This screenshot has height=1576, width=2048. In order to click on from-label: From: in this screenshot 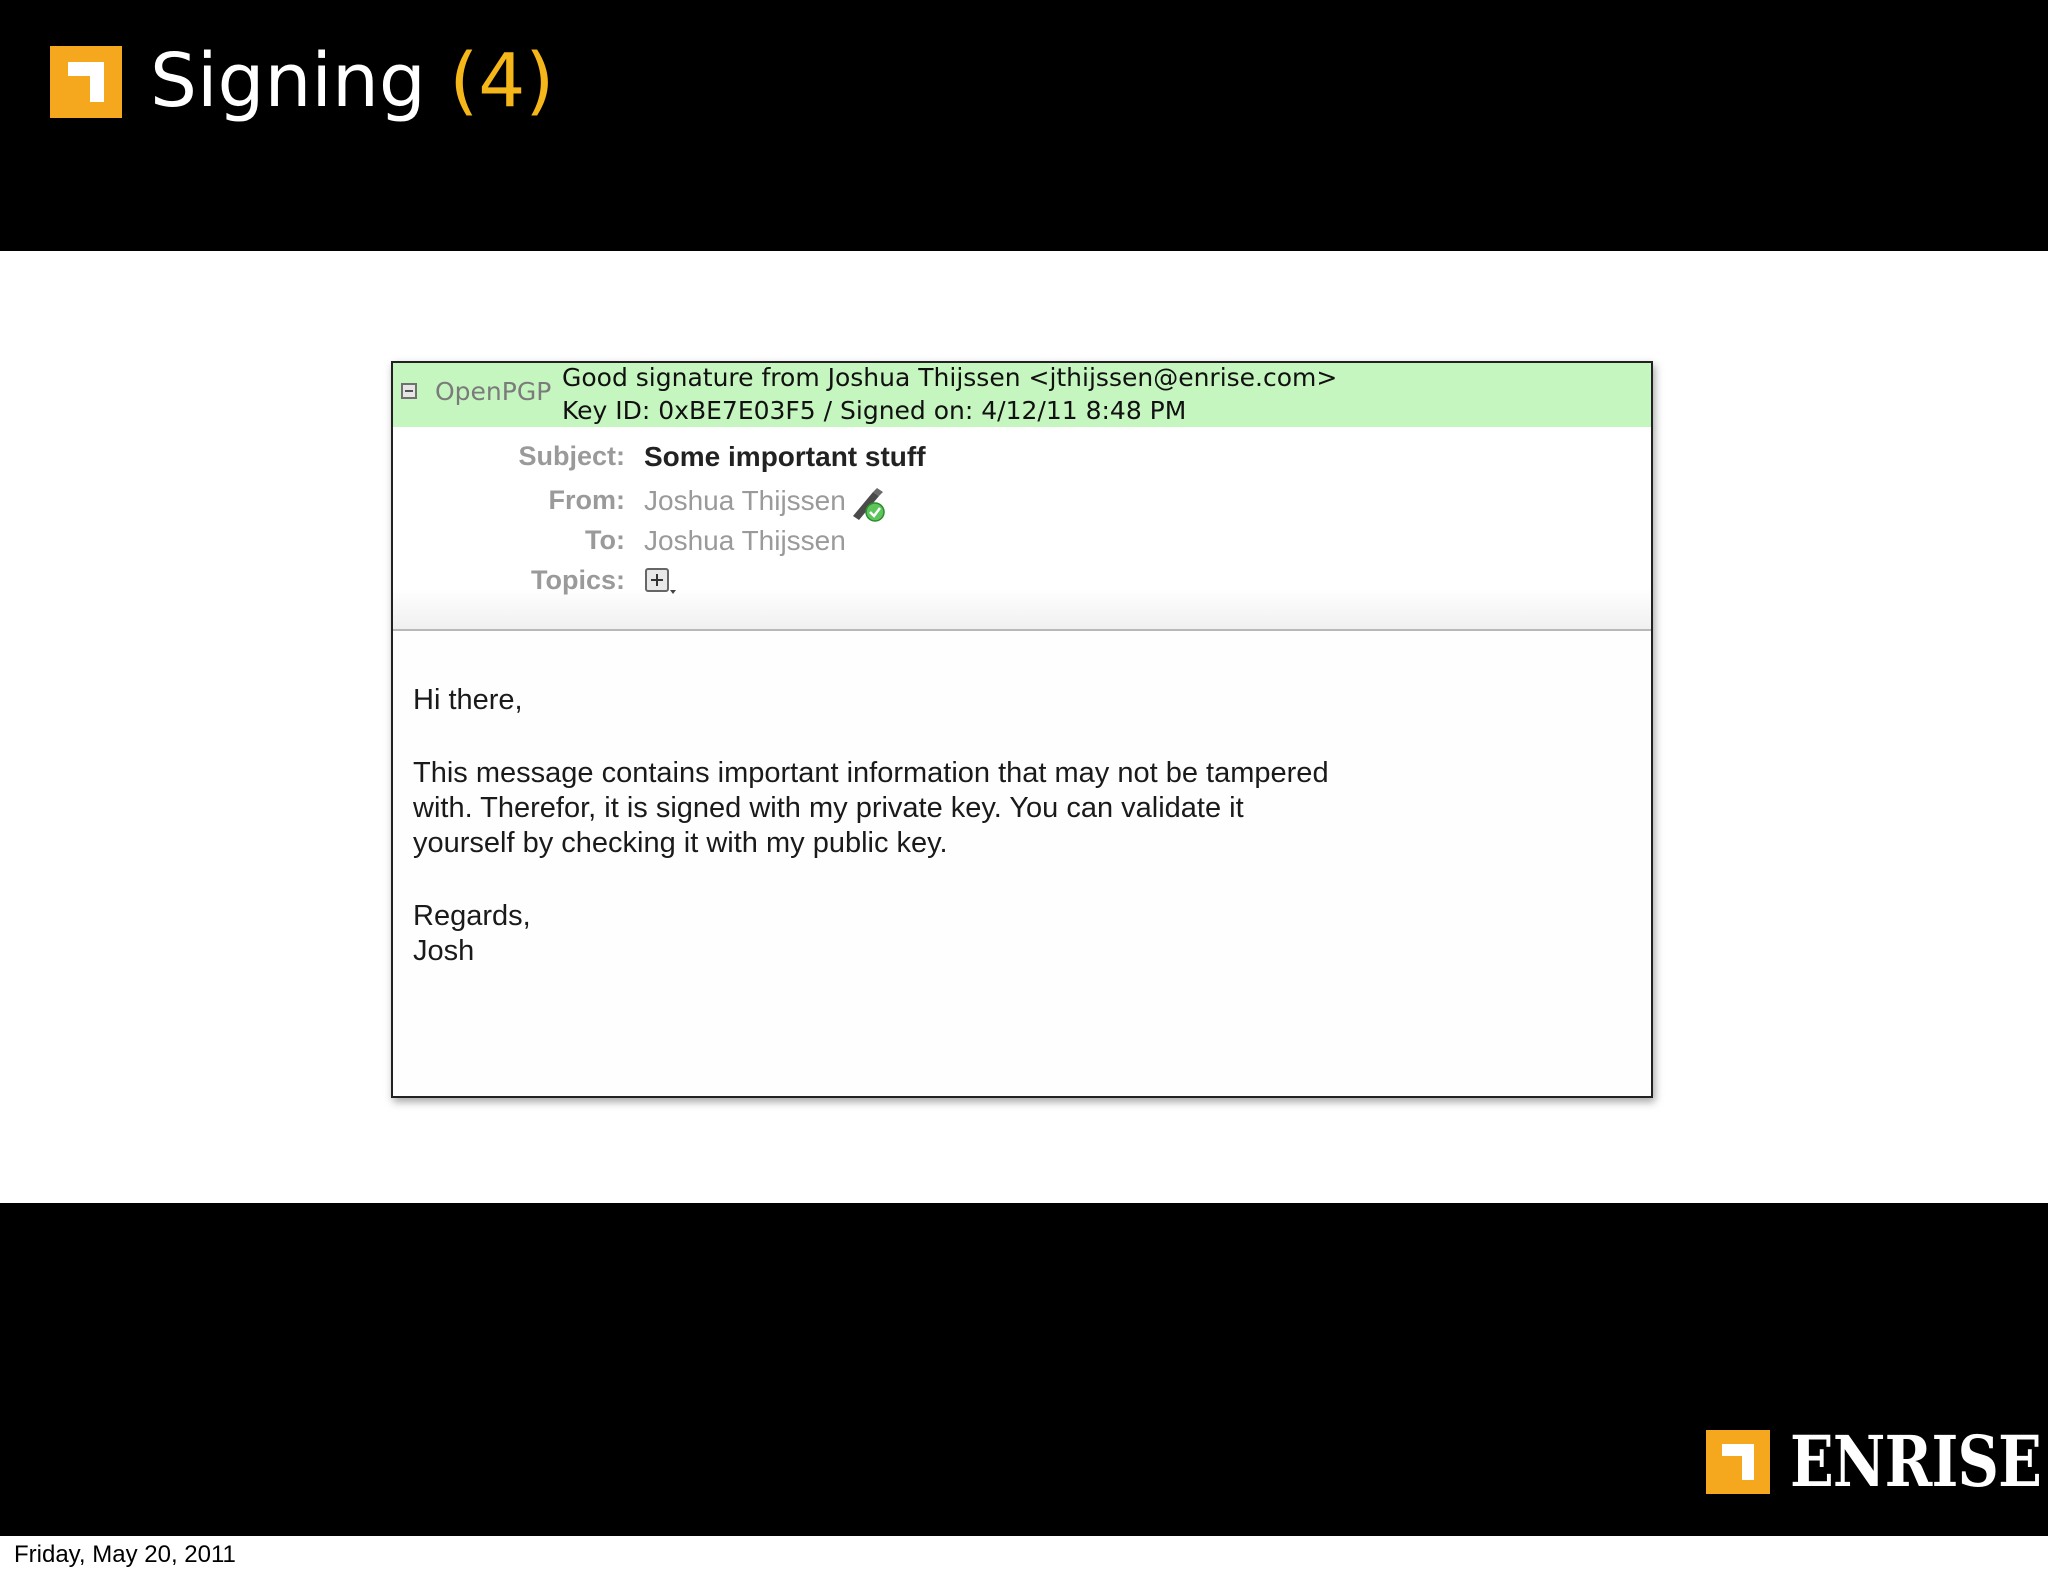, I will do `click(587, 500)`.